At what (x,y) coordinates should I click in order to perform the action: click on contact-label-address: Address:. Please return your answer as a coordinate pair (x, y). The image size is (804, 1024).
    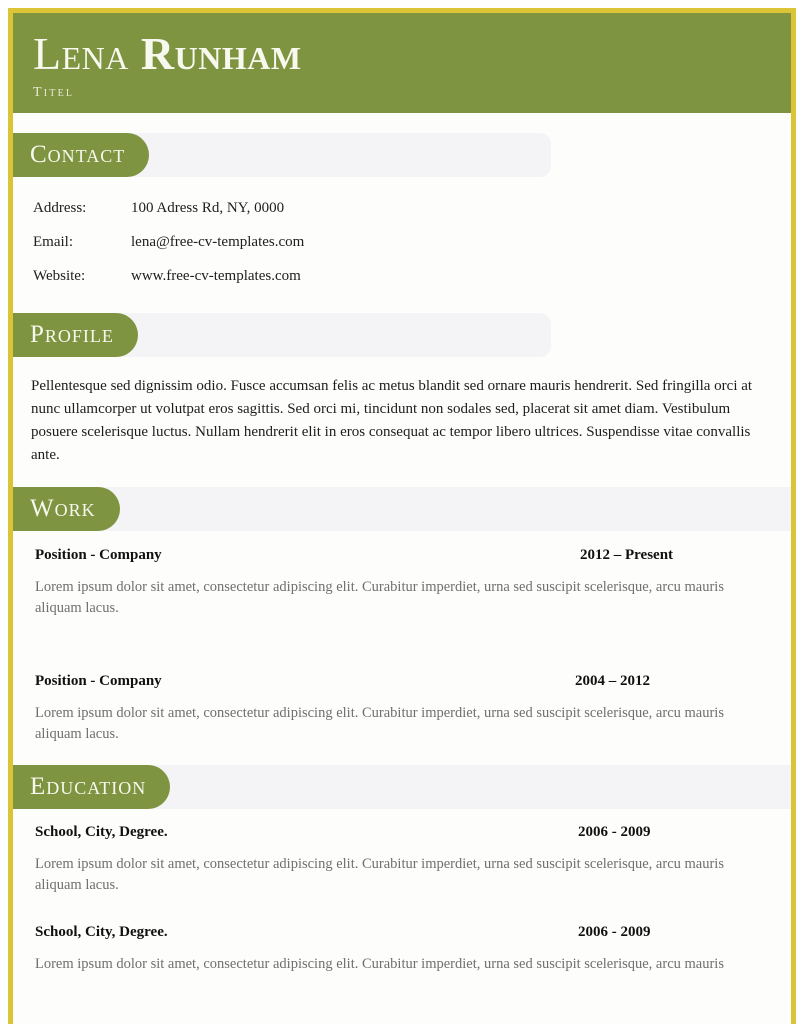
    Looking at the image, I should click on (60, 208).